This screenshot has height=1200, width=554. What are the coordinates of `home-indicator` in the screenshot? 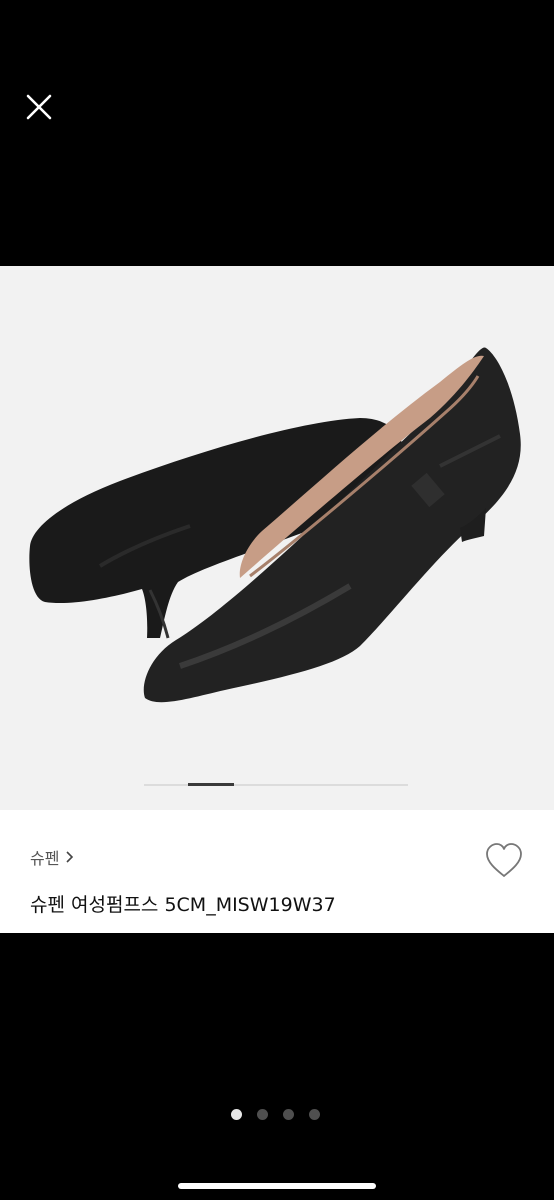 It's located at (277, 1186).